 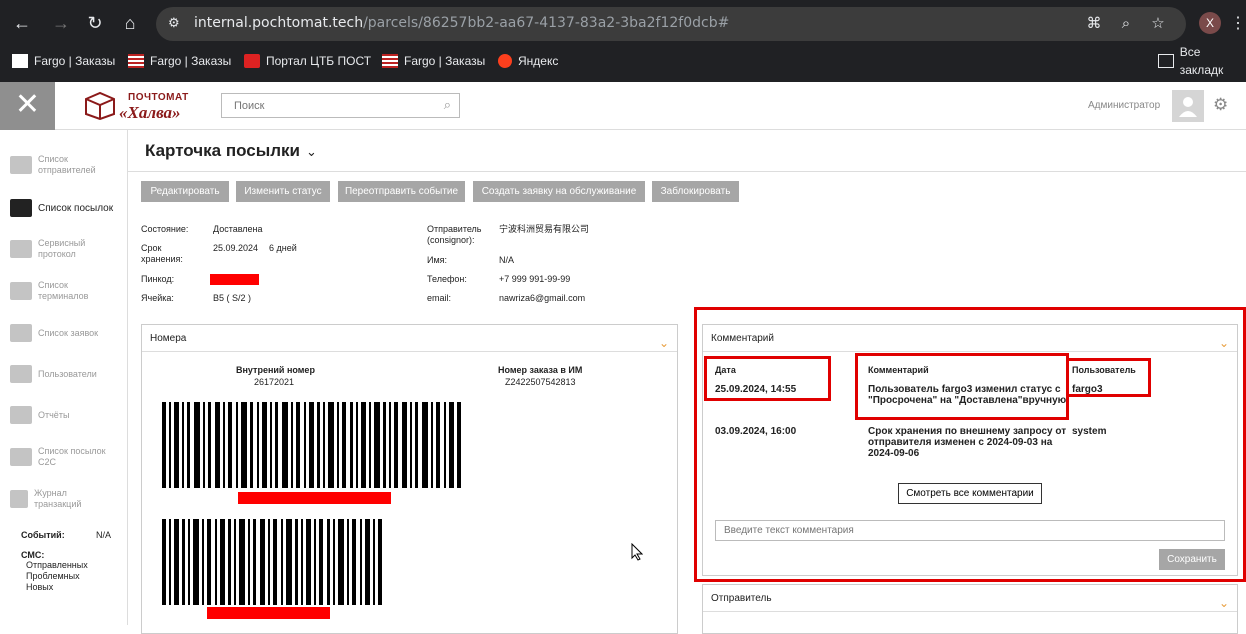 I want to click on send-icon, so click(x=21, y=333).